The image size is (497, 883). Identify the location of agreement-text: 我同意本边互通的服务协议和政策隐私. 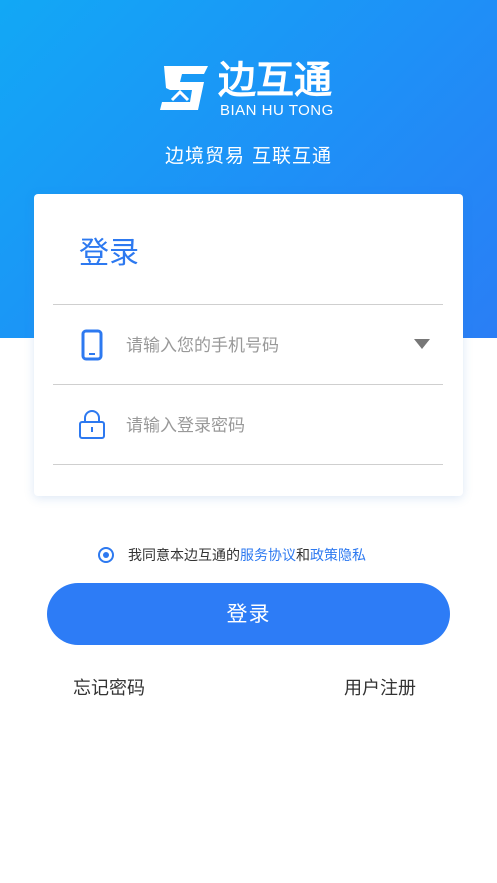
(247, 556).